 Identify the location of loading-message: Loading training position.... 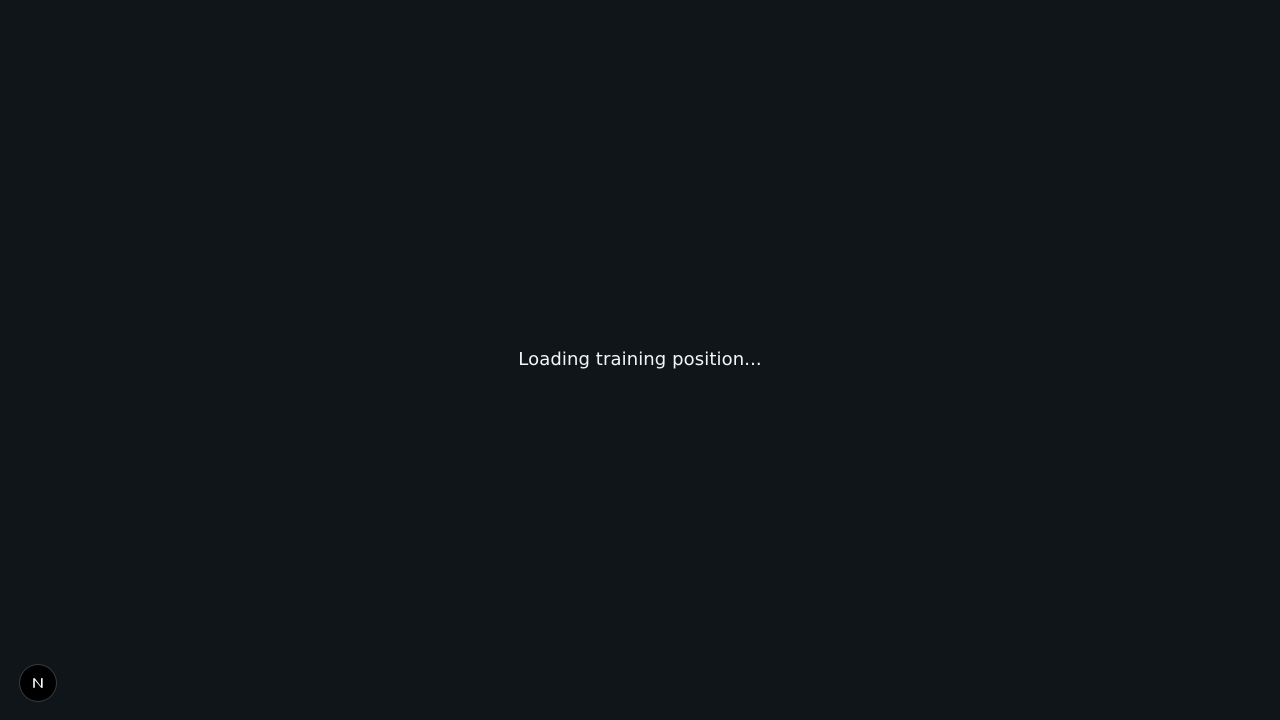
(640, 359).